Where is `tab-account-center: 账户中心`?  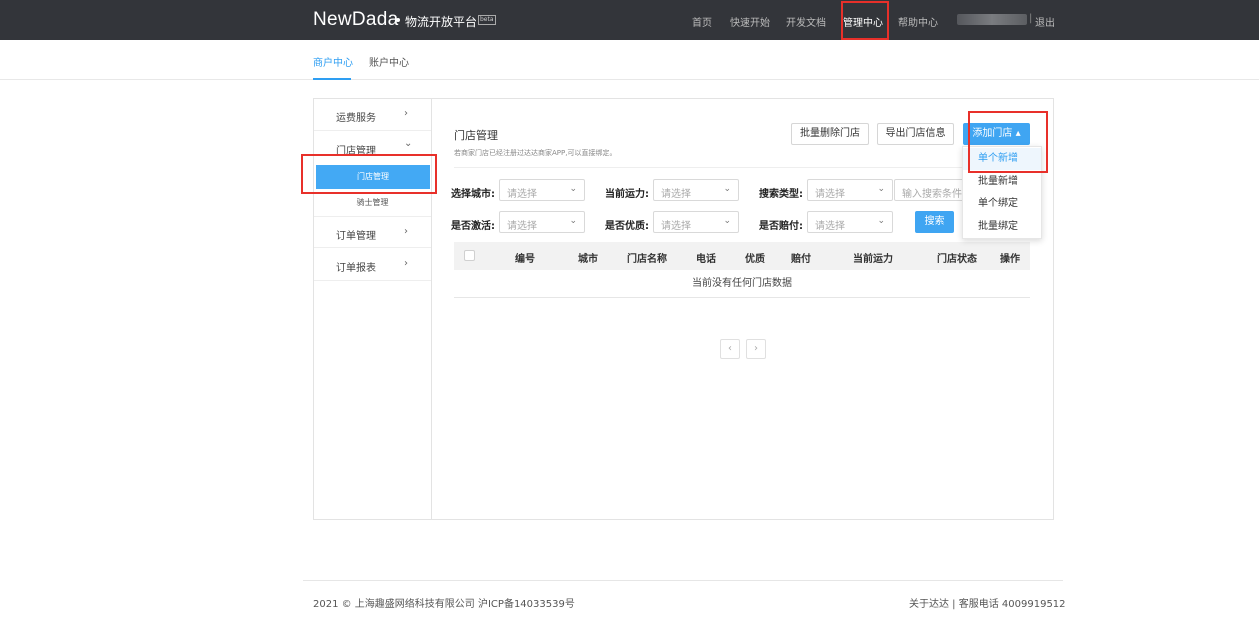
tab-account-center: 账户中心 is located at coordinates (389, 61).